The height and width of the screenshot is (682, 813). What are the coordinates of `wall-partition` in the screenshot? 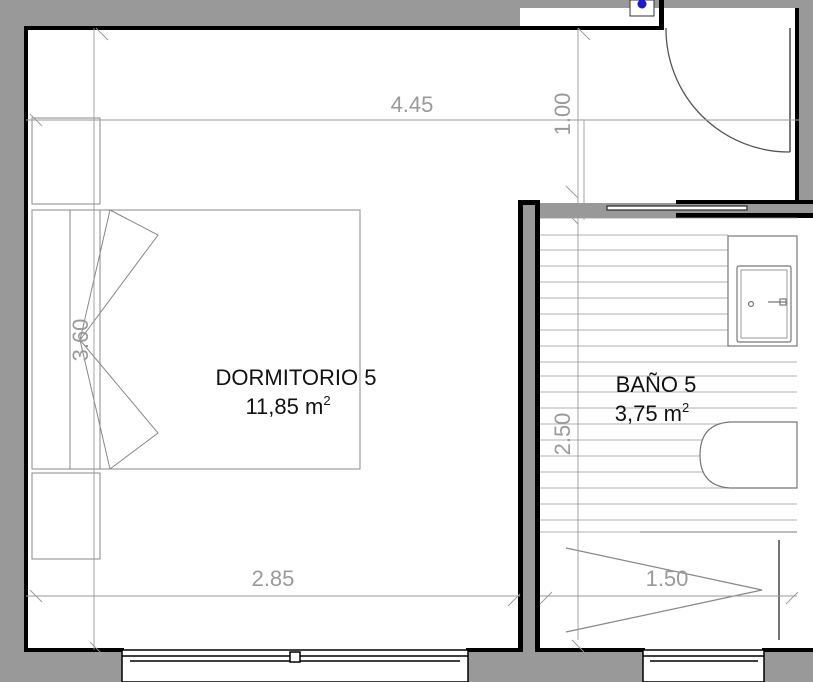 It's located at (520, 426).